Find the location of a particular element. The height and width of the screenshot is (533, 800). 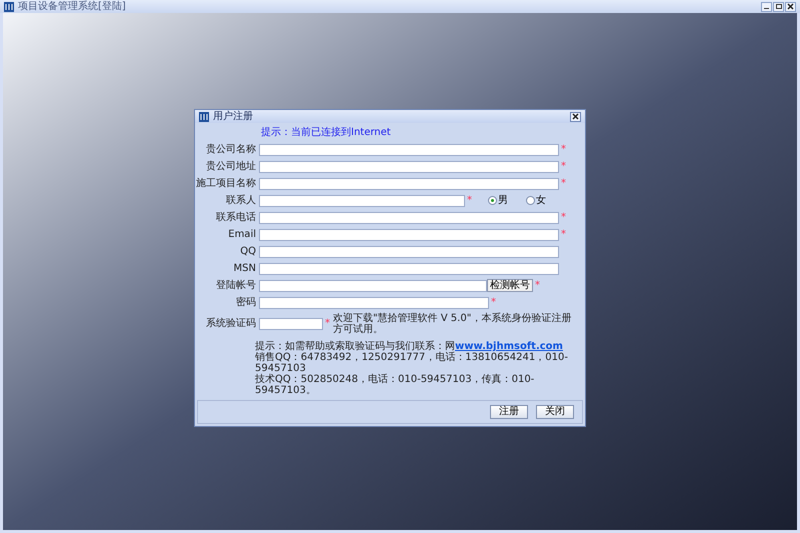

field-label: 密码 is located at coordinates (246, 303).